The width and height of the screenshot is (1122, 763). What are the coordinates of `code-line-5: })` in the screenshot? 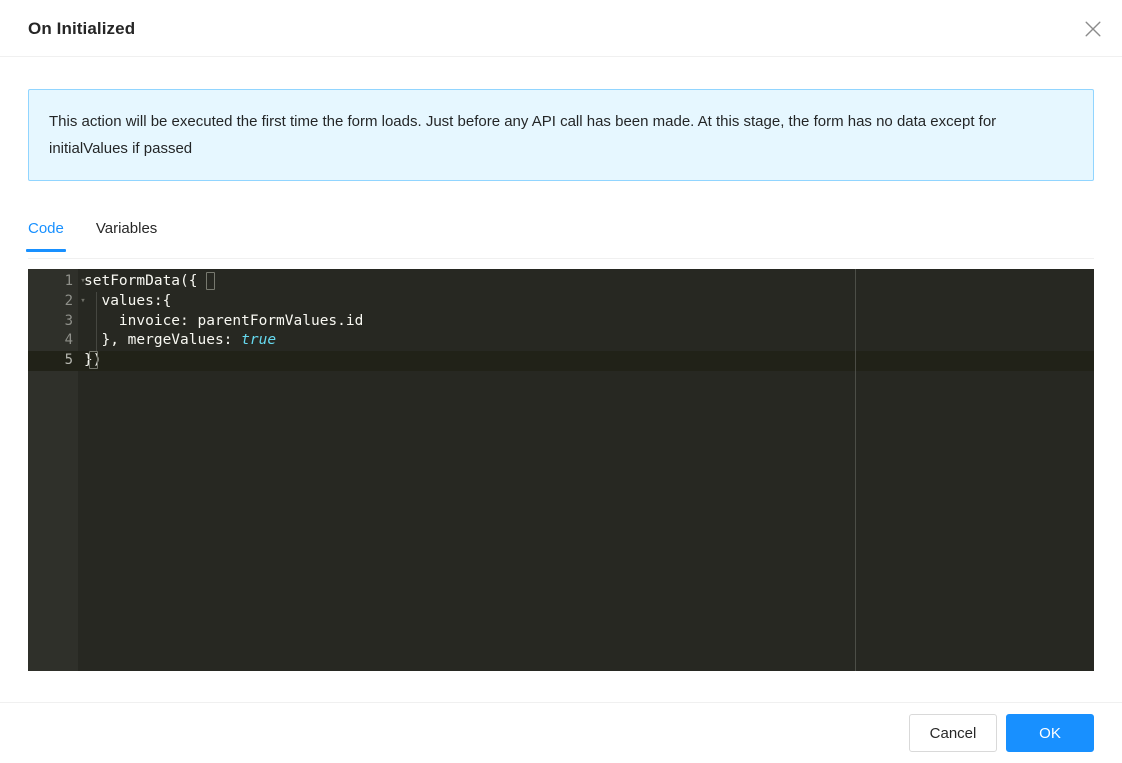 It's located at (586, 361).